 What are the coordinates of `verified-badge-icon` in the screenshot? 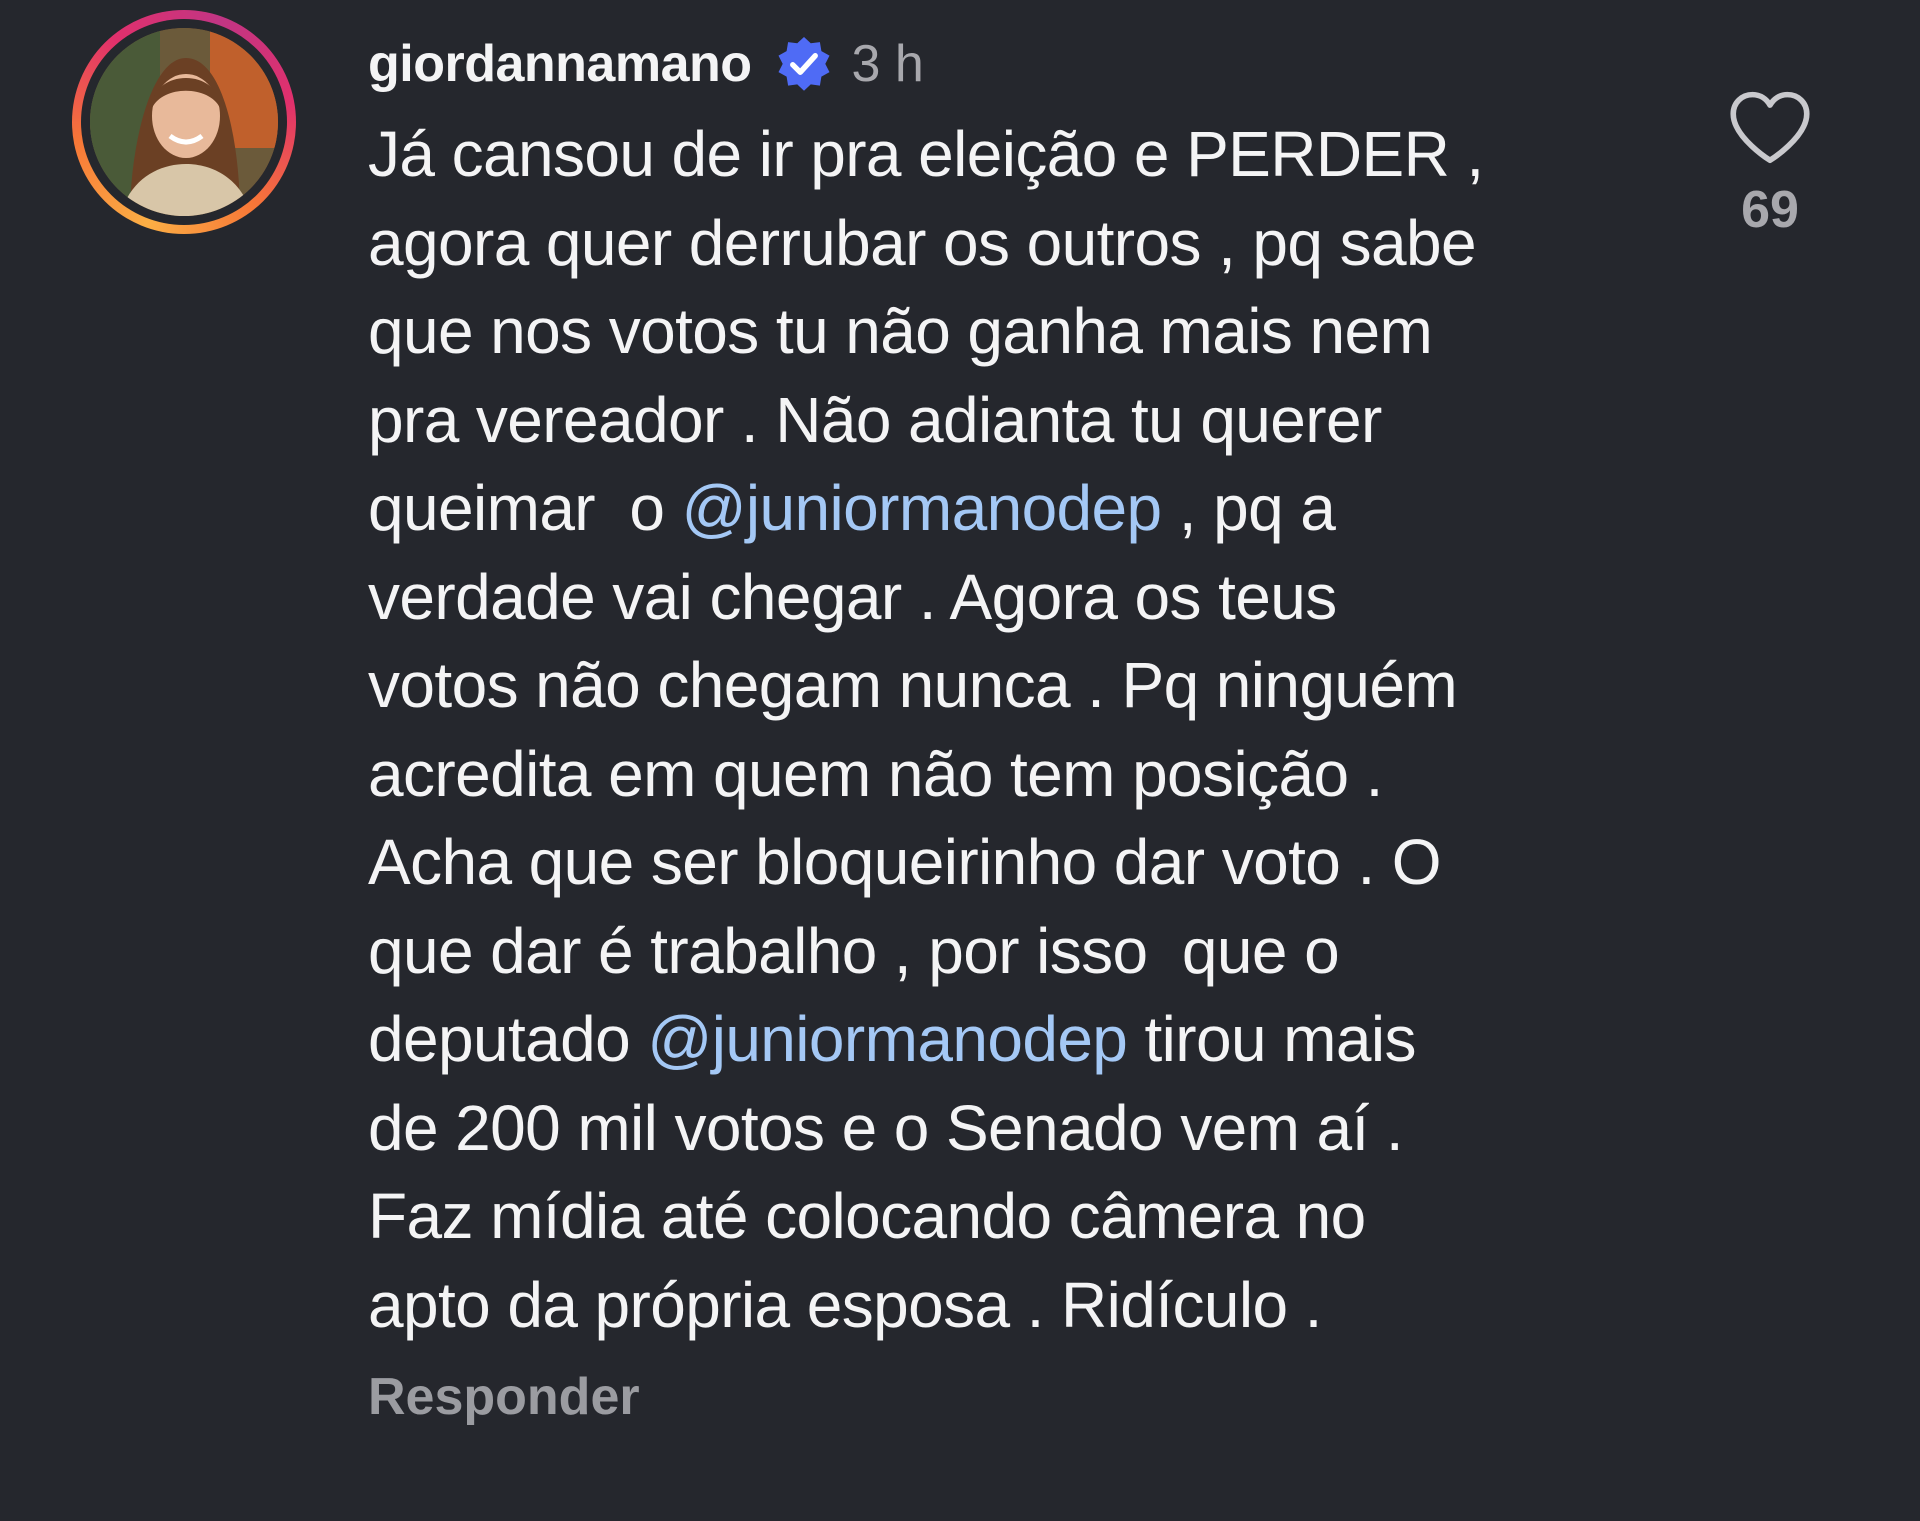 It's located at (804, 64).